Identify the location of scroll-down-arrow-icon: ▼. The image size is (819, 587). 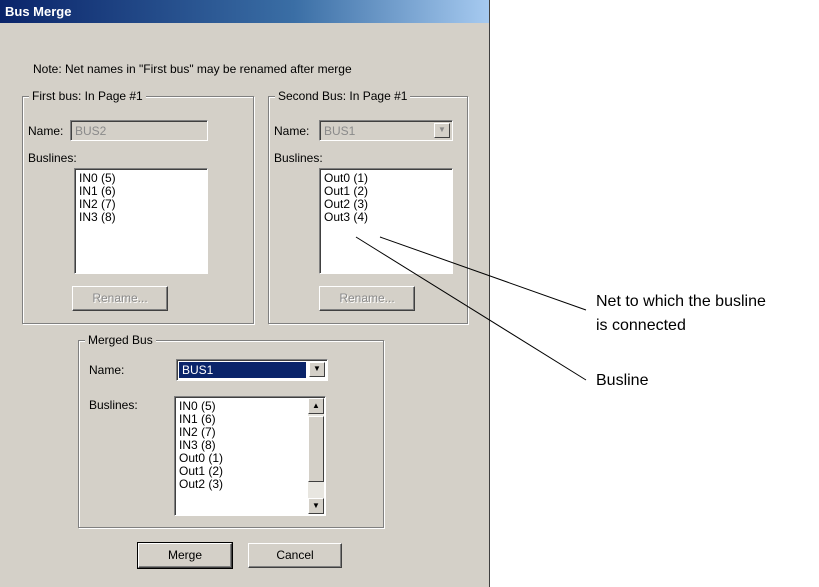
(316, 506).